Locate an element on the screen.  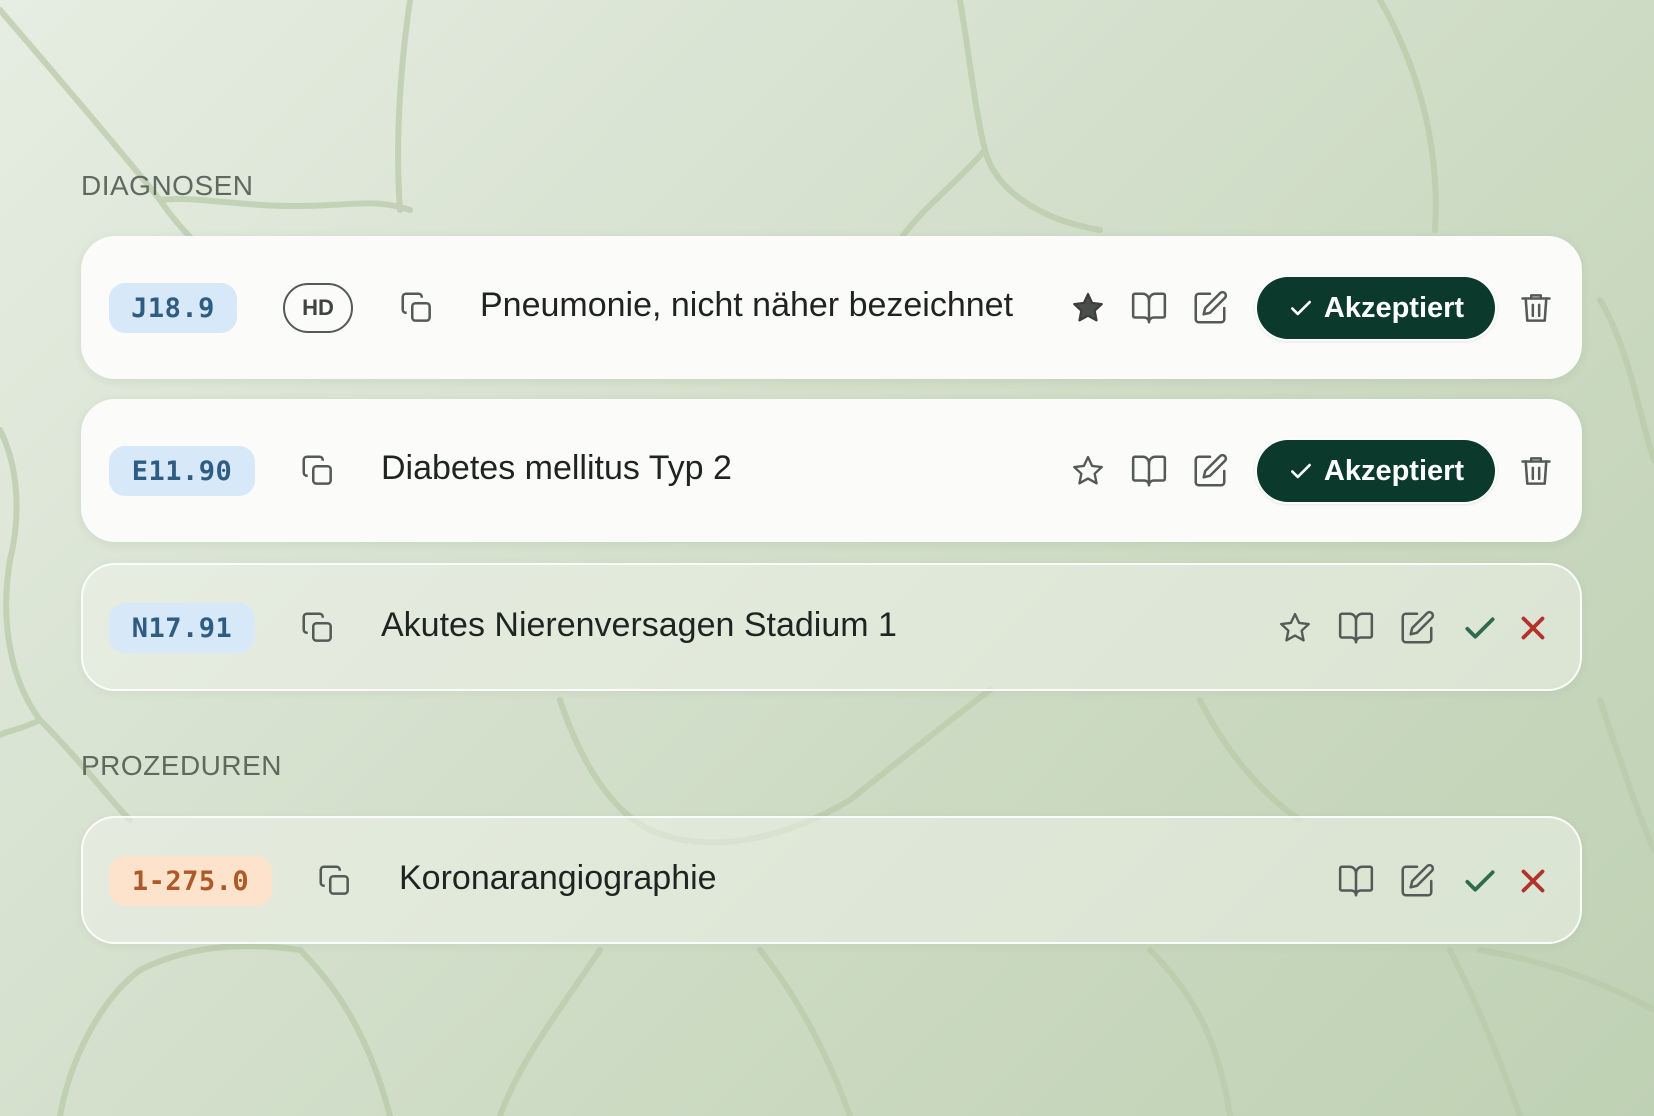
main-diagnosis-badge: HD is located at coordinates (318, 308).